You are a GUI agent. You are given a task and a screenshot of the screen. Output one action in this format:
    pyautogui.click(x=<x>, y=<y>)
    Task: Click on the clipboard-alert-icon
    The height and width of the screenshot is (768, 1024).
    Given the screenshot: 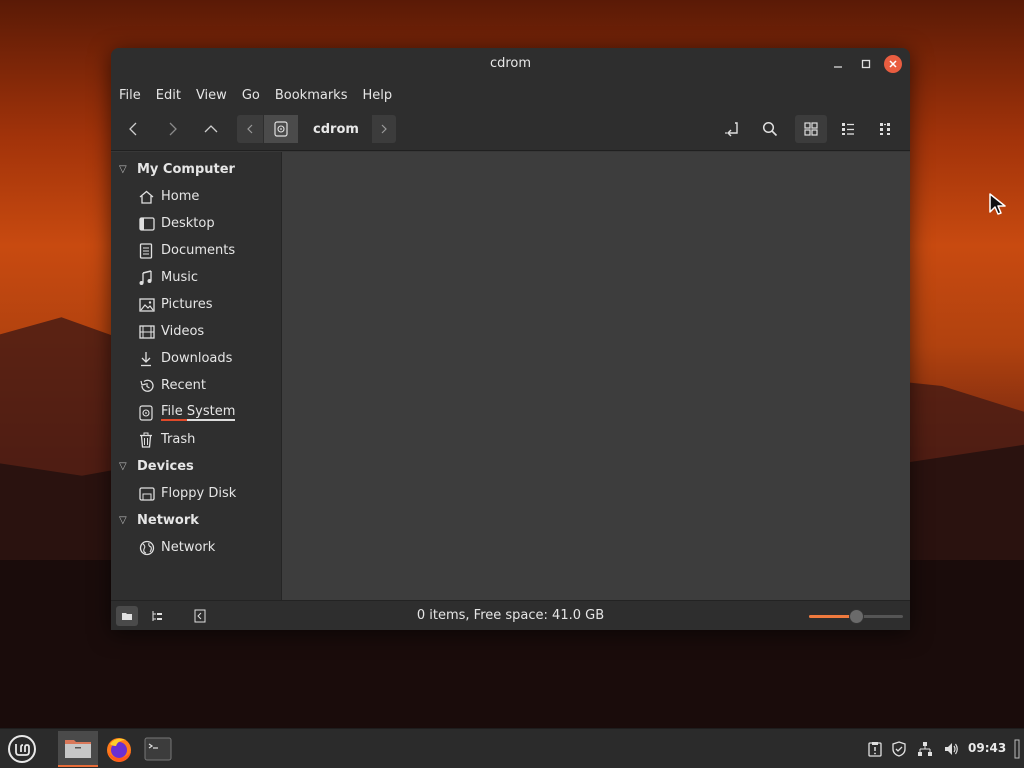 What is the action you would take?
    pyautogui.click(x=875, y=749)
    